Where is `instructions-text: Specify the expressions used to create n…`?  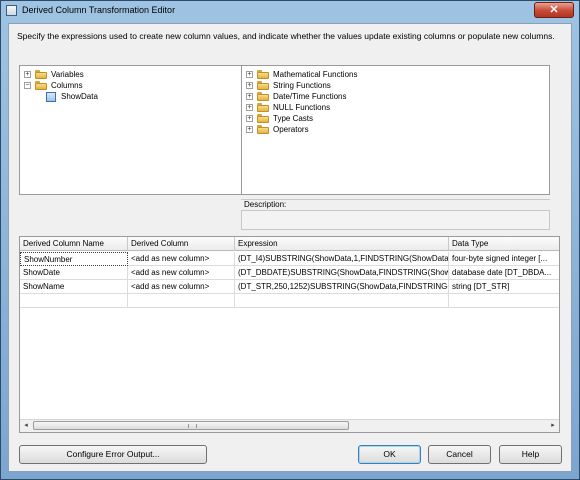
instructions-text: Specify the expressions used to create n… is located at coordinates (286, 36).